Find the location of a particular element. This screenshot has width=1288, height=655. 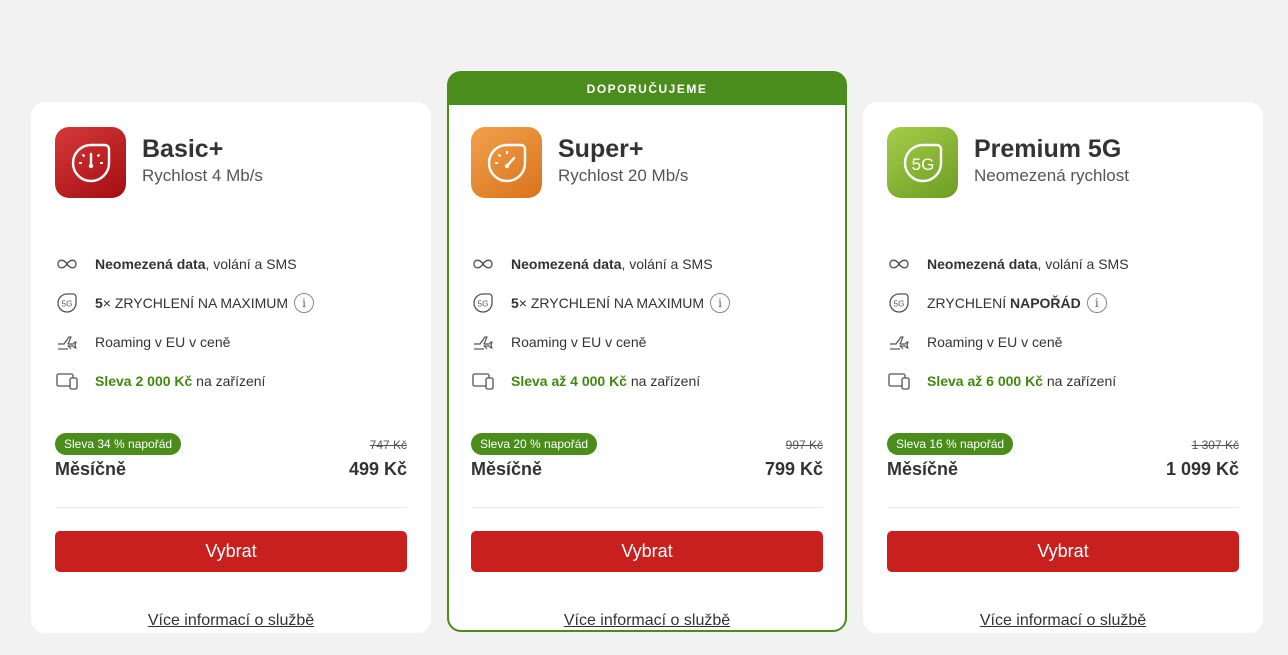

discount-amount: Sleva až 4 000 Kč is located at coordinates (569, 380).